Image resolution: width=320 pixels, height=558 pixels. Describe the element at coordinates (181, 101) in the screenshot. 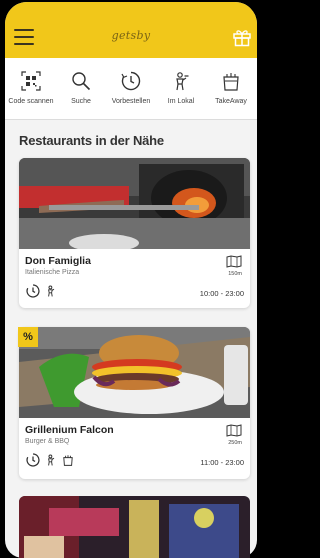

I see `action-label: Im Lokal` at that location.